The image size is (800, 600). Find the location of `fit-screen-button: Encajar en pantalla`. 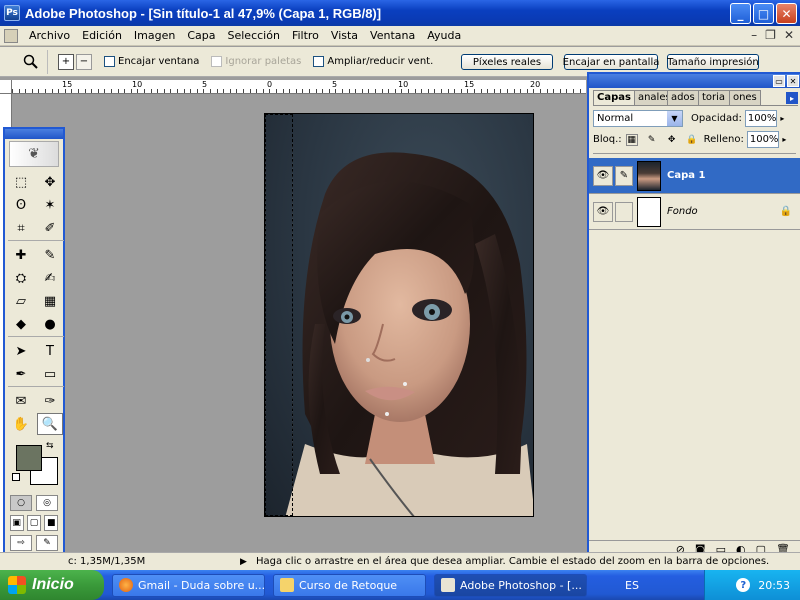

fit-screen-button: Encajar en pantalla is located at coordinates (611, 62).